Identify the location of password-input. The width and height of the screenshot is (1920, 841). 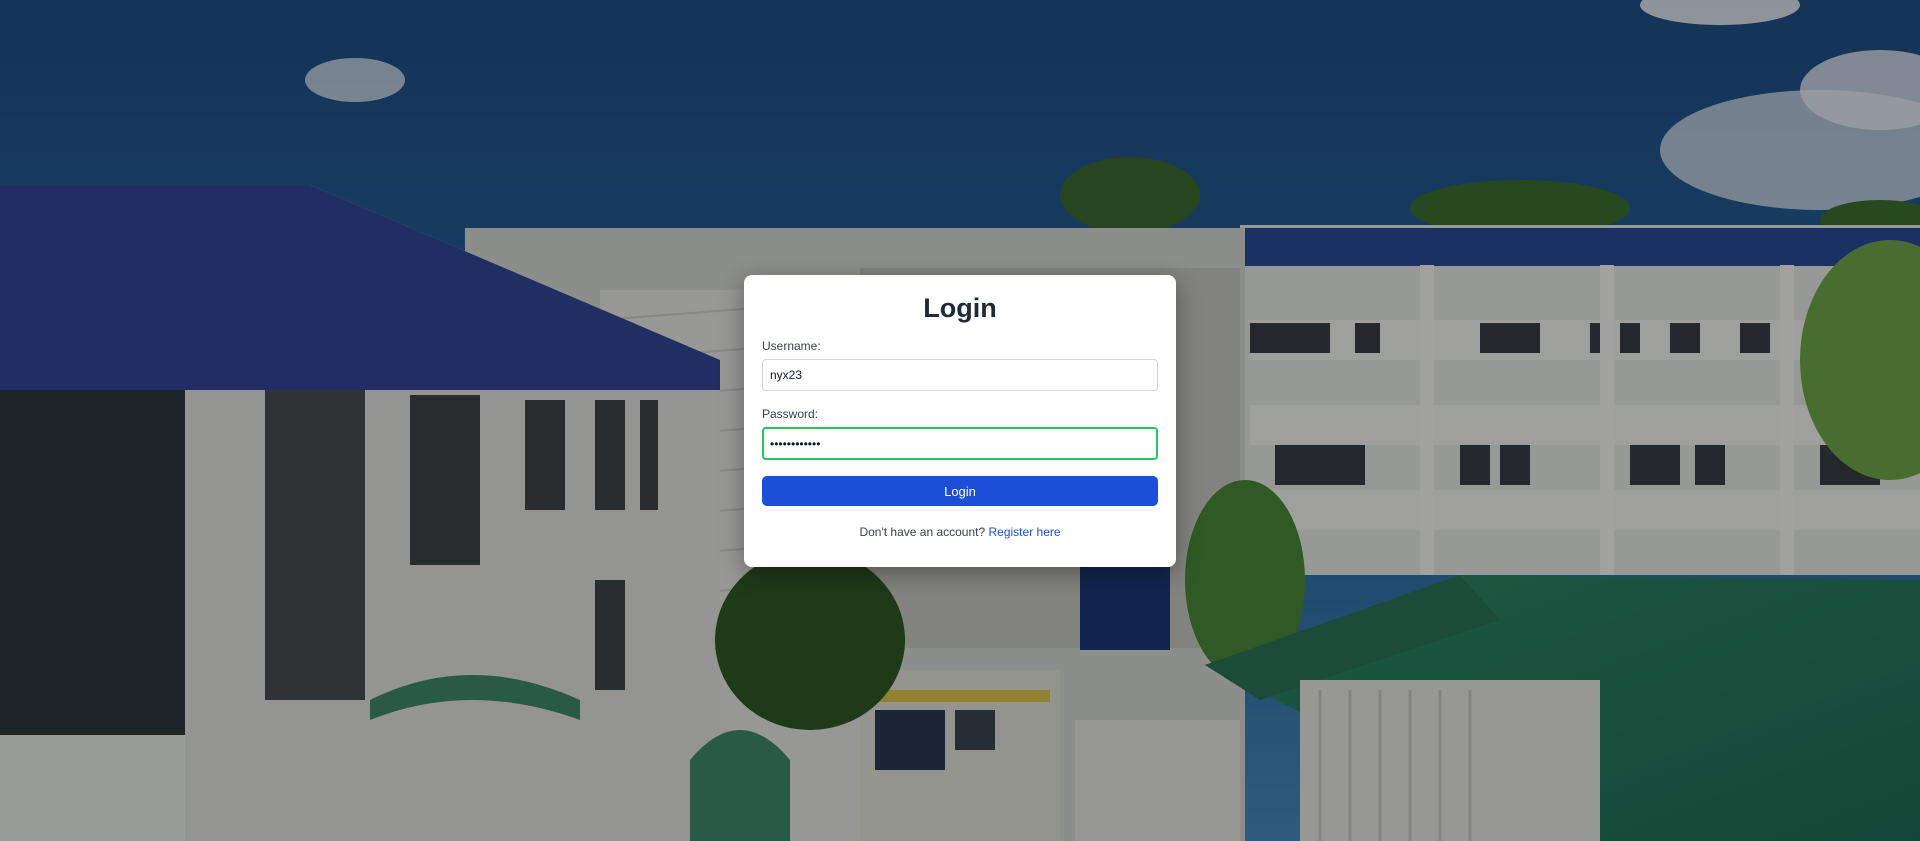
(960, 443).